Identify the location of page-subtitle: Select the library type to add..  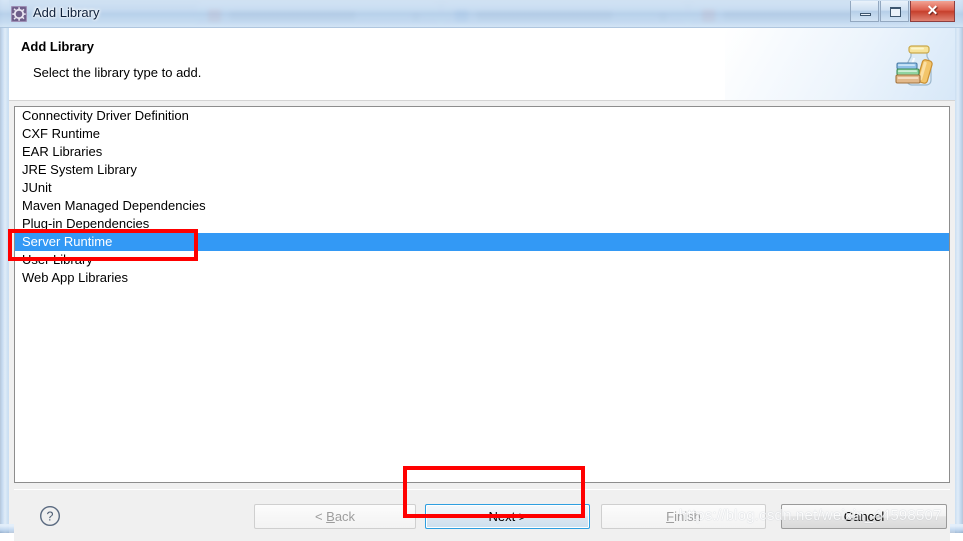
(117, 72).